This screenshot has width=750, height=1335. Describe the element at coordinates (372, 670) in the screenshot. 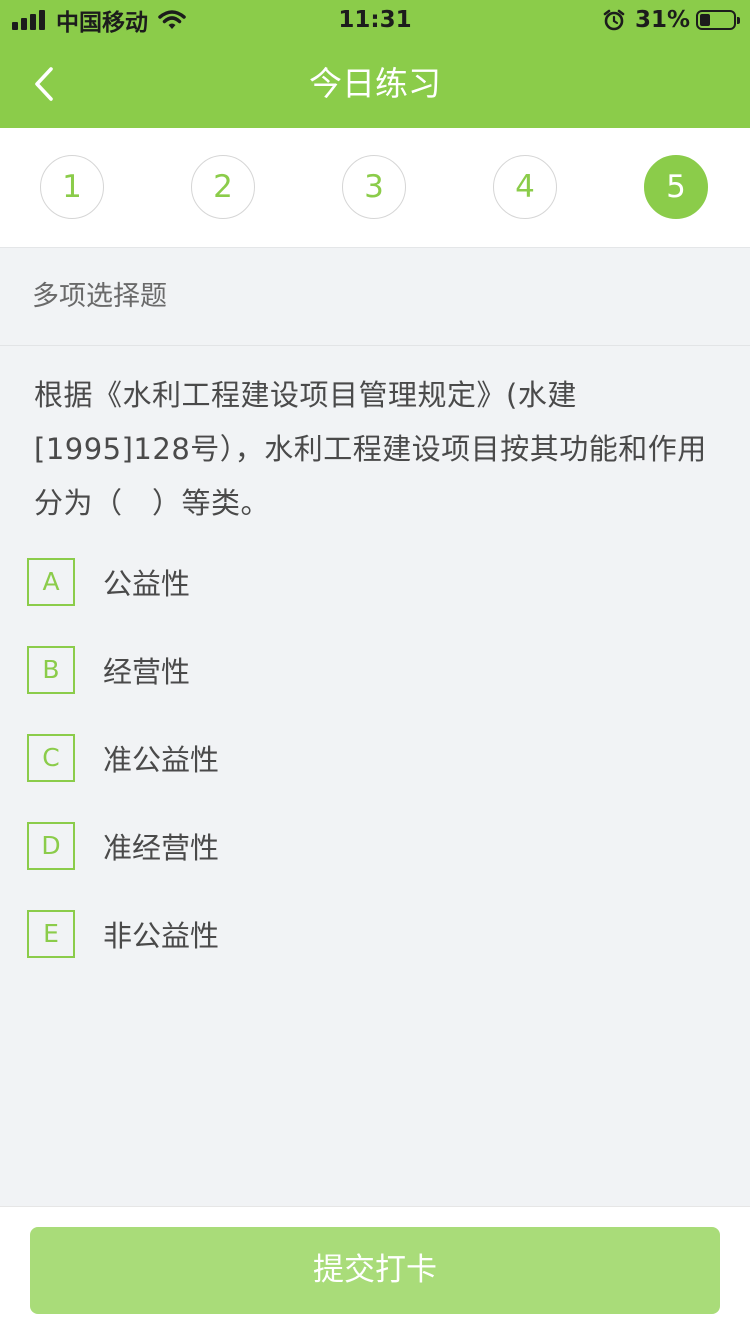

I see `option-b: B 经营性` at that location.